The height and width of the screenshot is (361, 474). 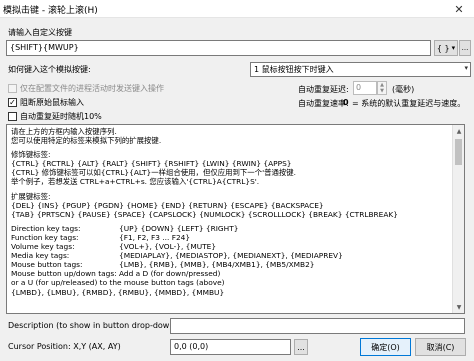 What do you see at coordinates (294, 69) in the screenshot?
I see `input-mode-value: 1 鼠标按钮按下时键入` at bounding box center [294, 69].